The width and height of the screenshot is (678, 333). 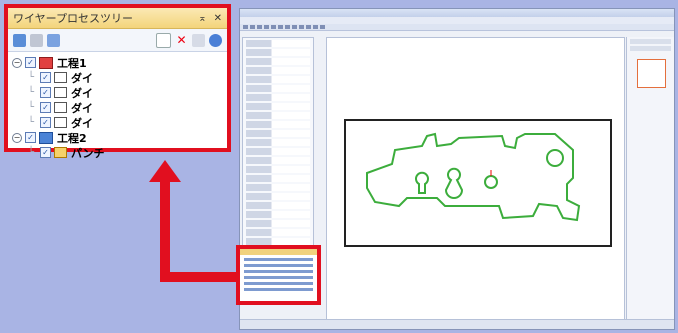 What do you see at coordinates (278, 146) in the screenshot?
I see `property-pane` at bounding box center [278, 146].